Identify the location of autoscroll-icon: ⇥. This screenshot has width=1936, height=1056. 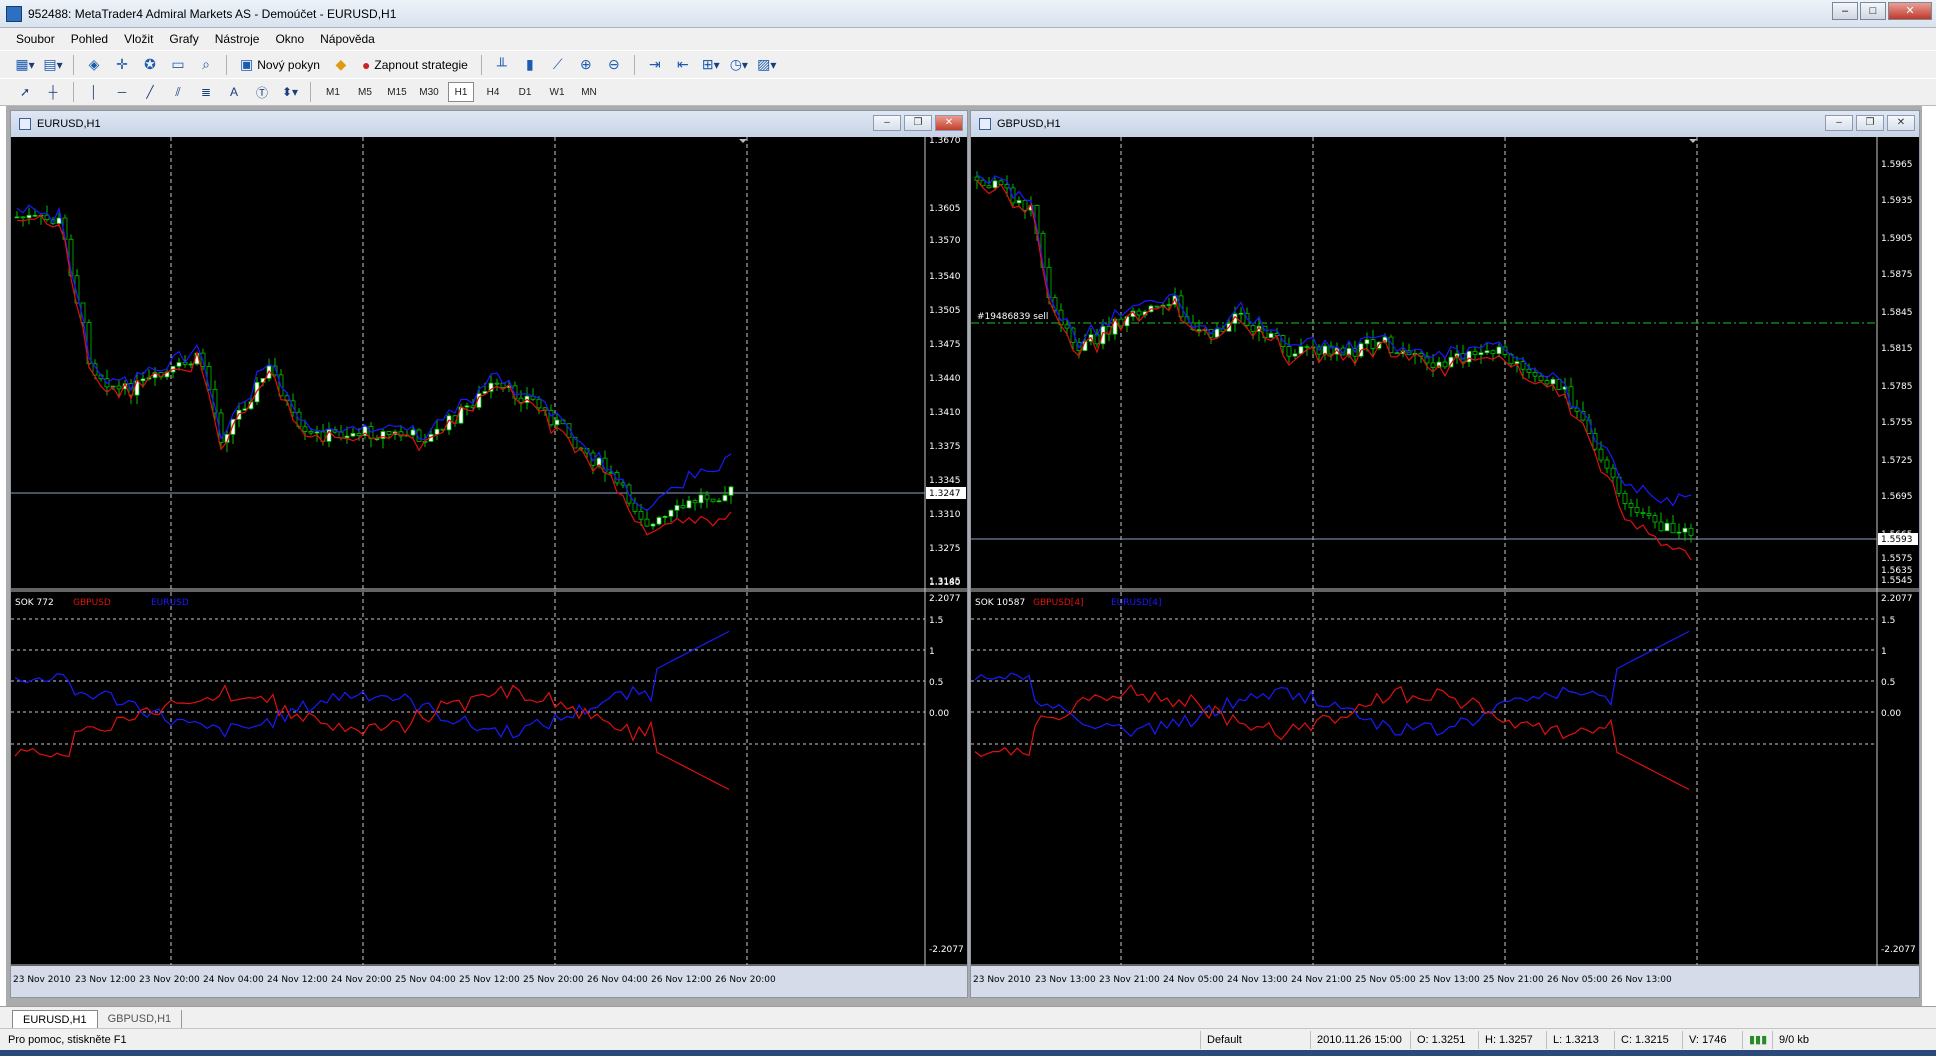
(655, 65).